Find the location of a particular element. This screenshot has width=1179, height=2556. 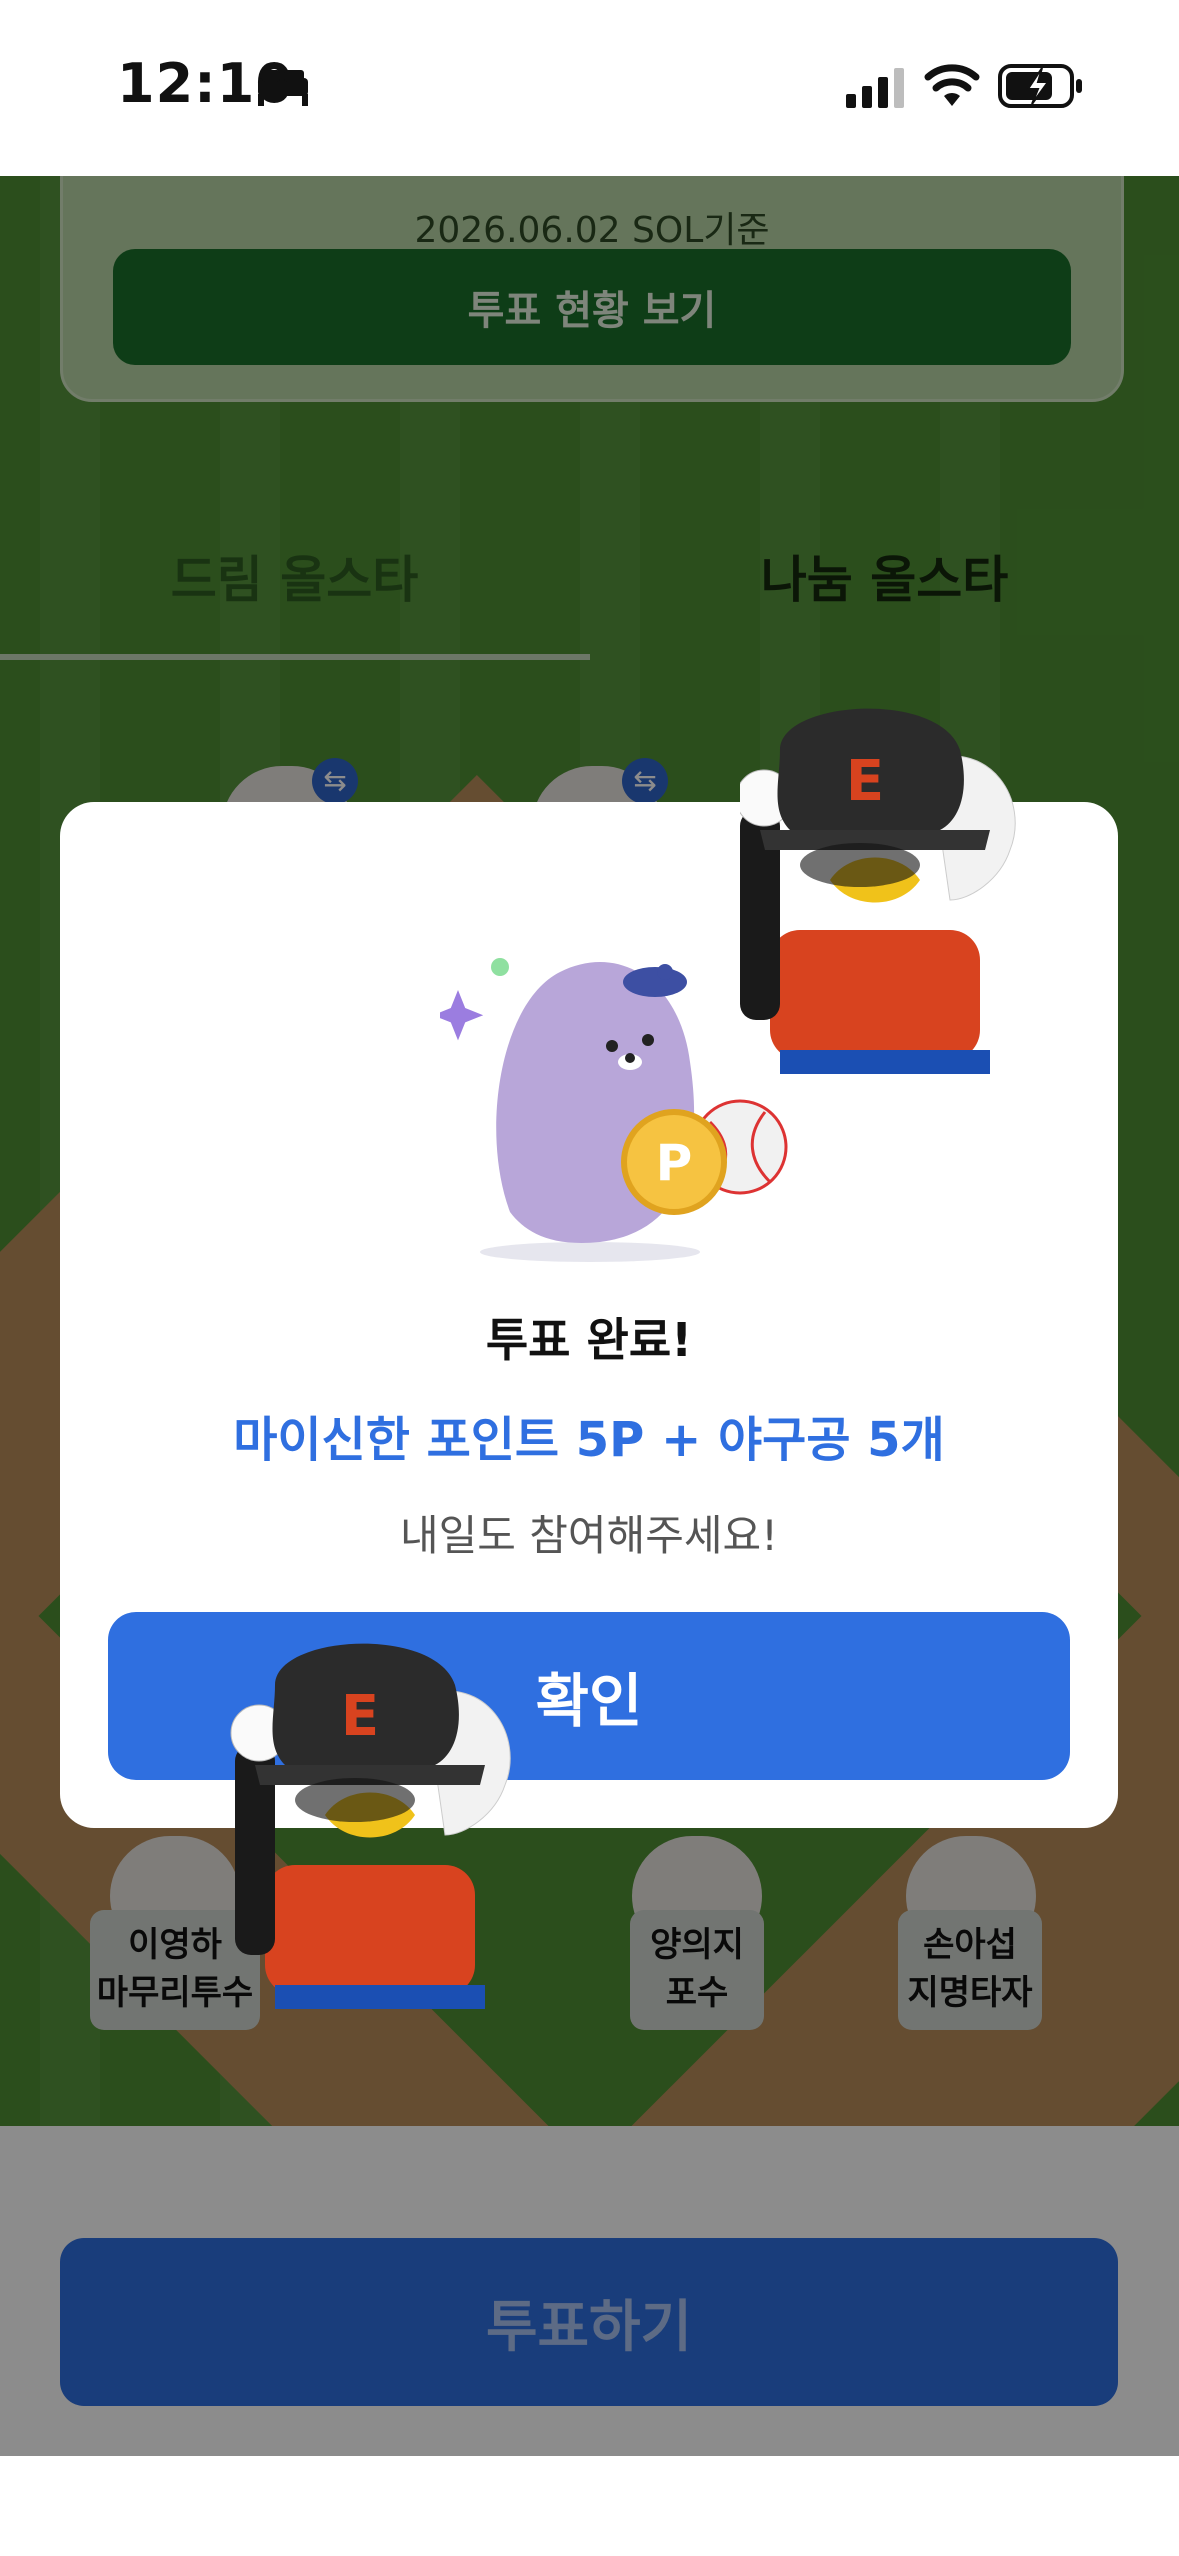

modal-note: 내일도 참여해주세요! is located at coordinates (589, 1535).